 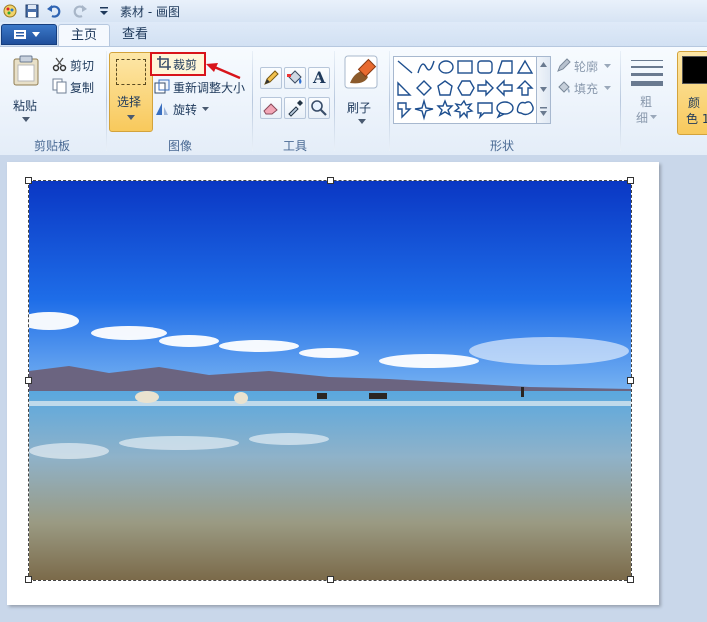 What do you see at coordinates (692, 93) in the screenshot?
I see `color1-button: 颜 色 1` at bounding box center [692, 93].